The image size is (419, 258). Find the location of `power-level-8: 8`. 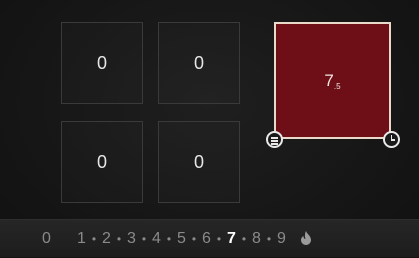

power-level-8: 8 is located at coordinates (256, 239).